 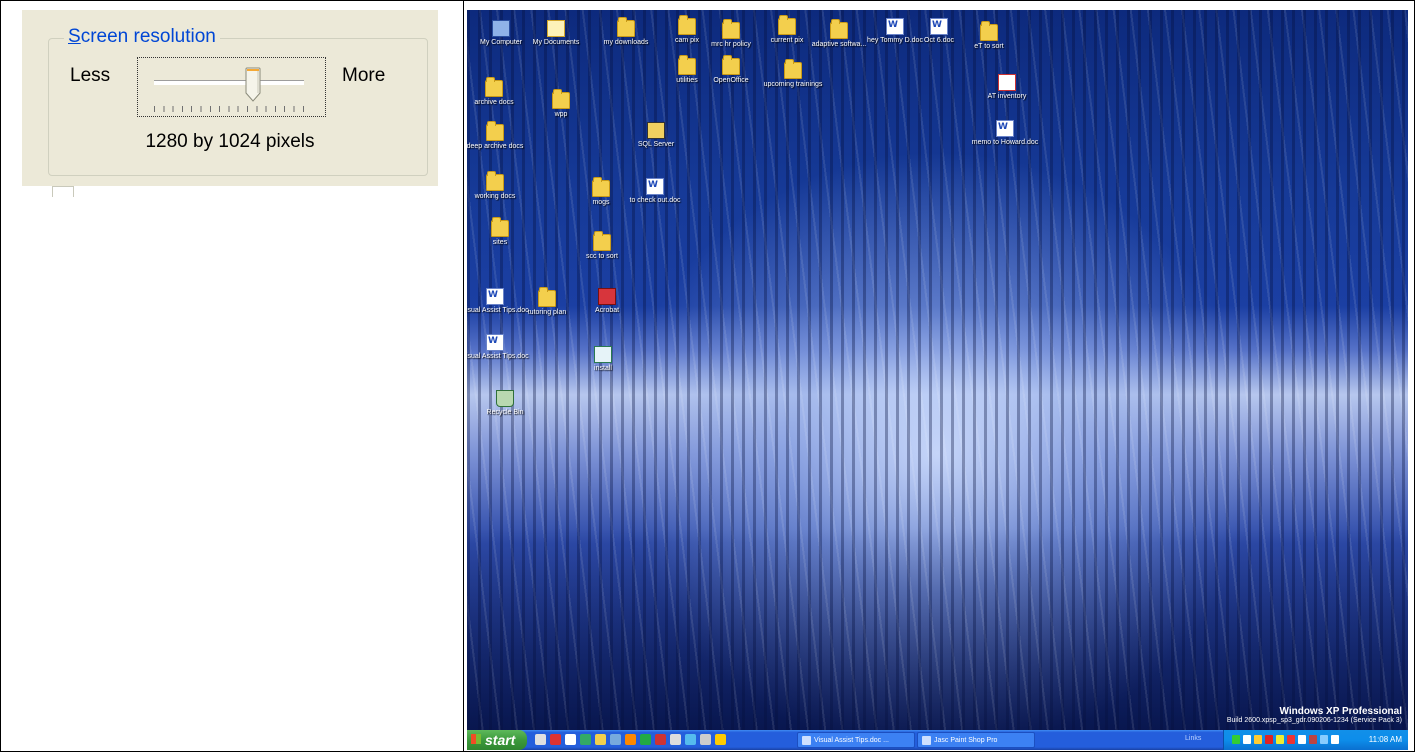 What do you see at coordinates (90, 75) in the screenshot?
I see `less-label: Less` at bounding box center [90, 75].